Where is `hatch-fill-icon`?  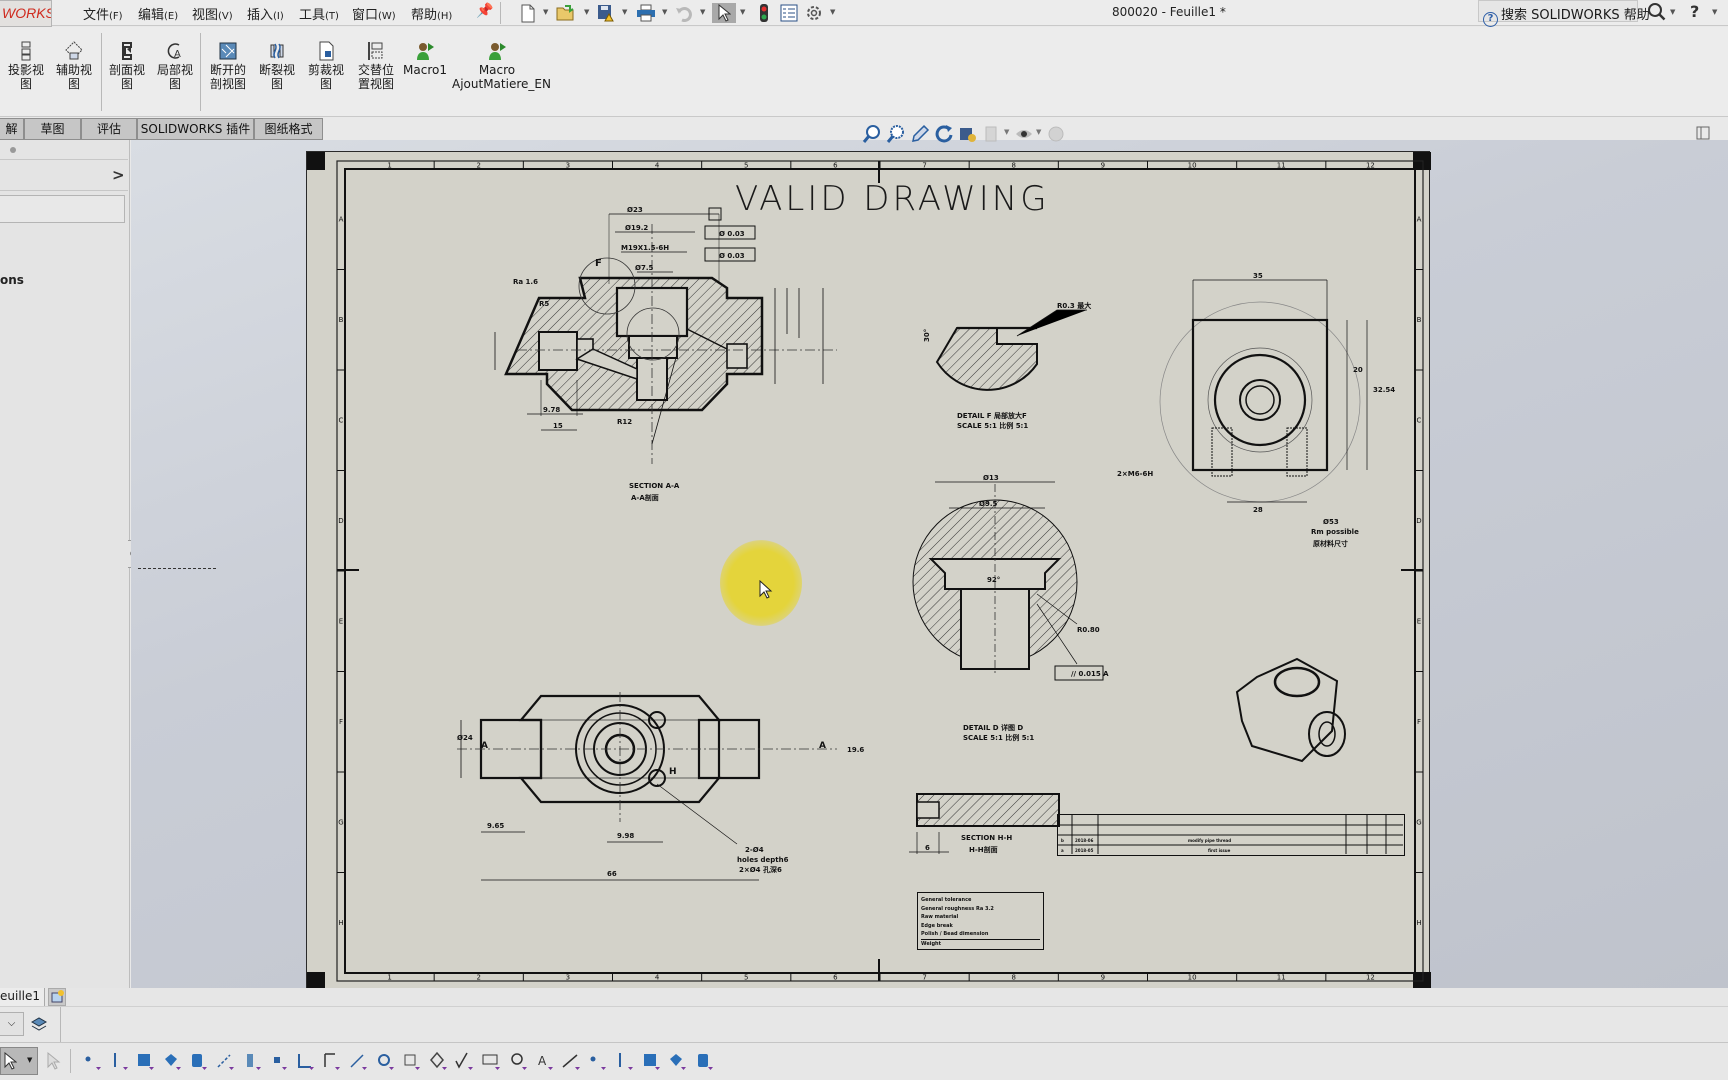
hatch-fill-icon is located at coordinates (571, 1061).